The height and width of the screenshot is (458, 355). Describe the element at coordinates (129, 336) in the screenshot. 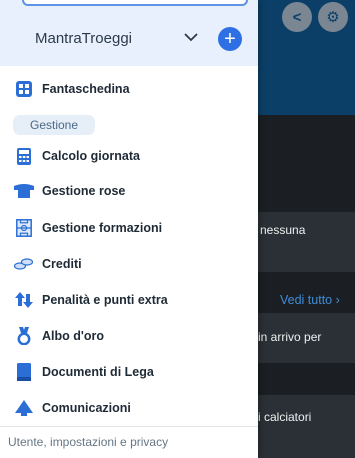

I see `menu-item-albo-doro: Albo d'oro` at that location.